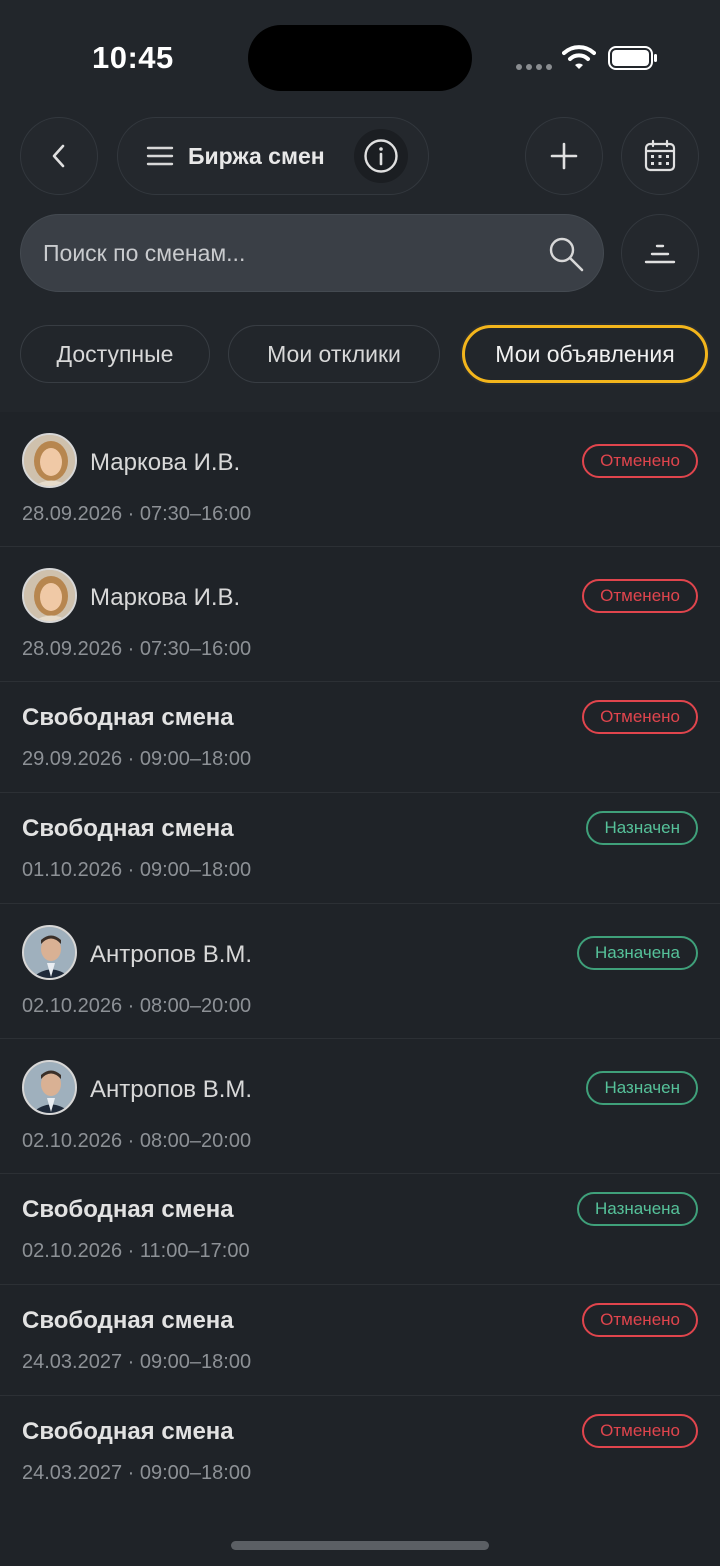  I want to click on tab-my-listings: Мои объявления, so click(585, 354).